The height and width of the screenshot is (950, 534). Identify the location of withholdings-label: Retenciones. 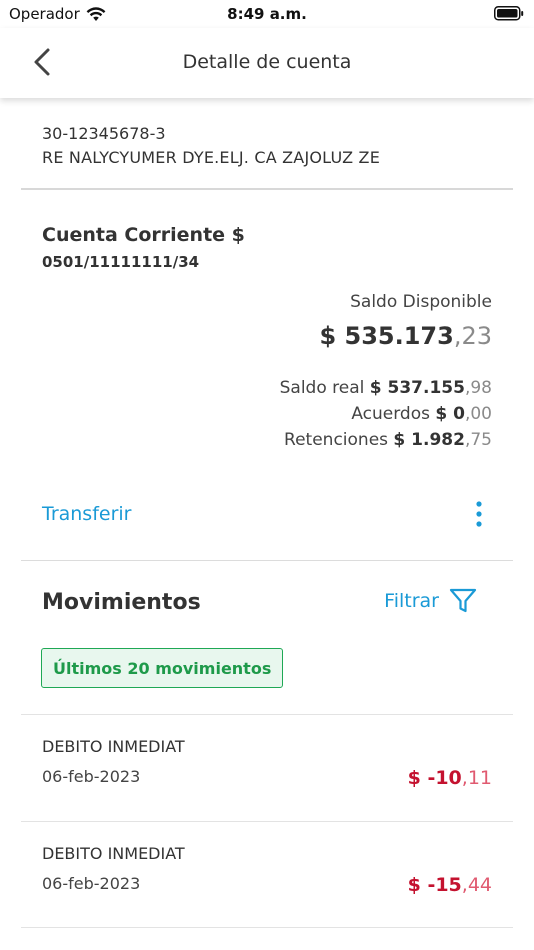
(336, 440).